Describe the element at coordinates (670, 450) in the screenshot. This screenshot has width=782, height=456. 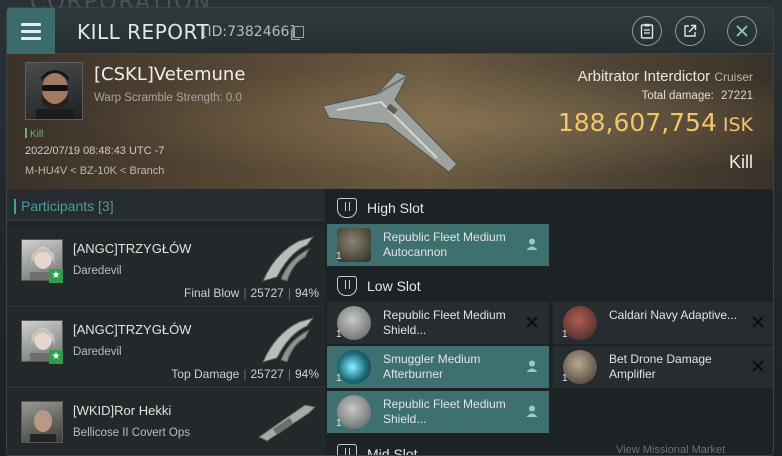
I see `footer-link: View Missional Market` at that location.